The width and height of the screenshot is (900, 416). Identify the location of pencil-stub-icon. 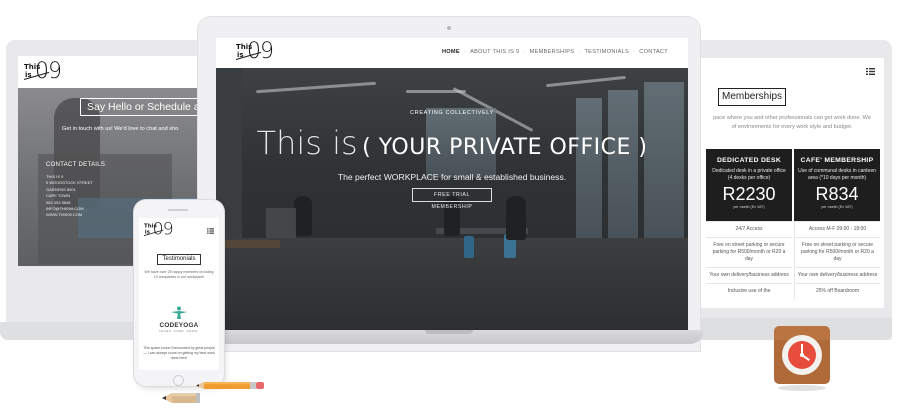
(181, 398).